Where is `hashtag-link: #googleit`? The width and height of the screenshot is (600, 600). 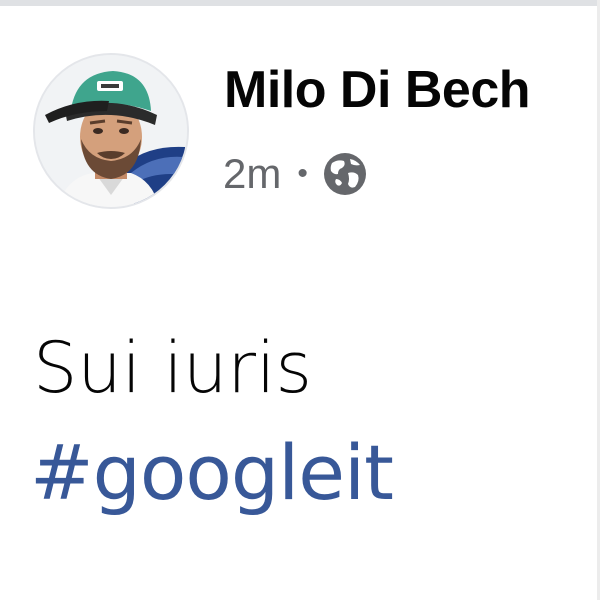
hashtag-link: #googleit is located at coordinates (212, 473).